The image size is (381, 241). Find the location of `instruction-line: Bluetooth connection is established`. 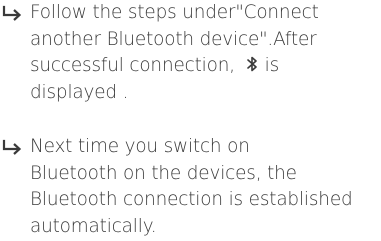

instruction-line: Bluetooth connection is established is located at coordinates (191, 199).